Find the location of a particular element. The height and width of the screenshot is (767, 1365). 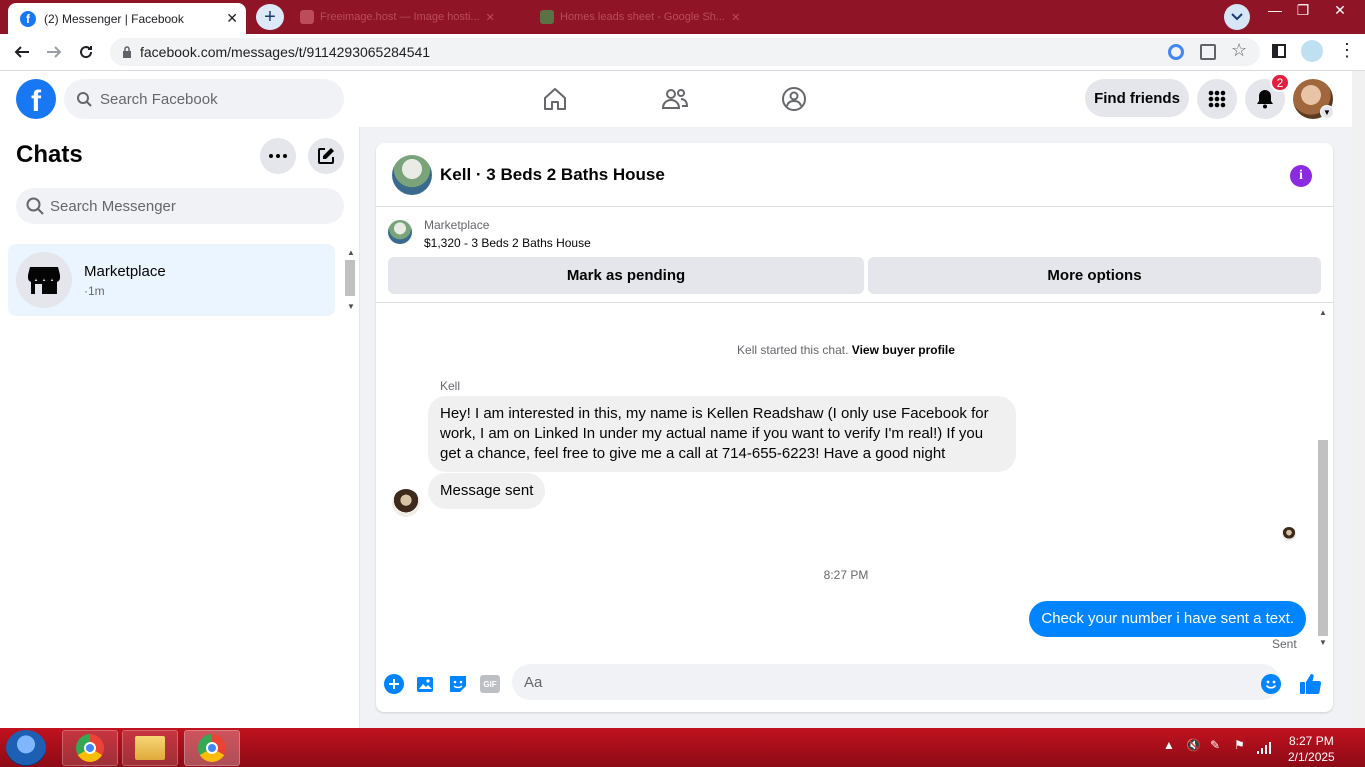

conversation-title: Kell · 3 Beds 2 Baths House is located at coordinates (552, 175).